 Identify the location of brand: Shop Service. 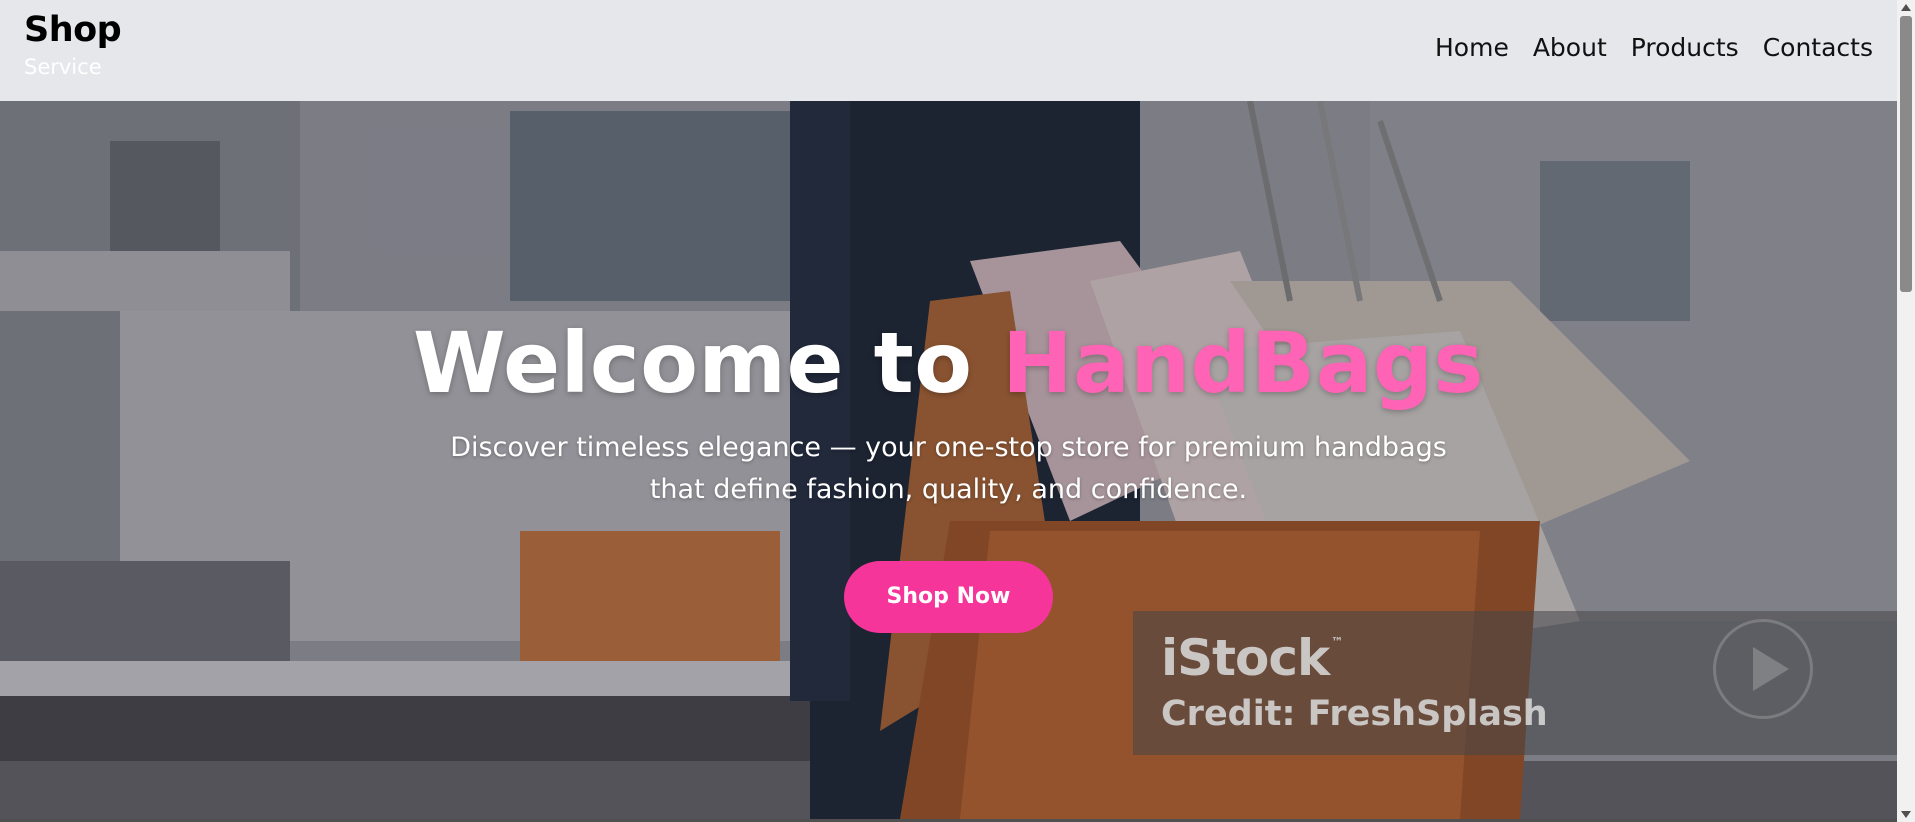
(73, 45).